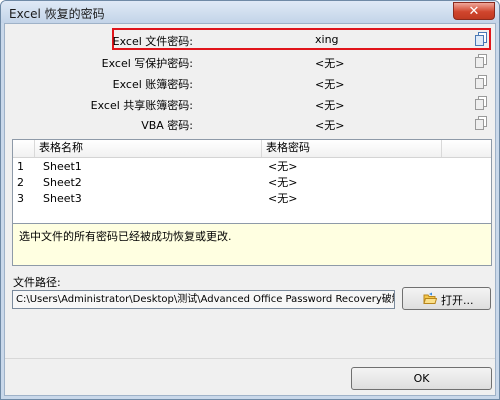 The height and width of the screenshot is (400, 500). What do you see at coordinates (62, 198) in the screenshot?
I see `sheet-name: Sheet3` at bounding box center [62, 198].